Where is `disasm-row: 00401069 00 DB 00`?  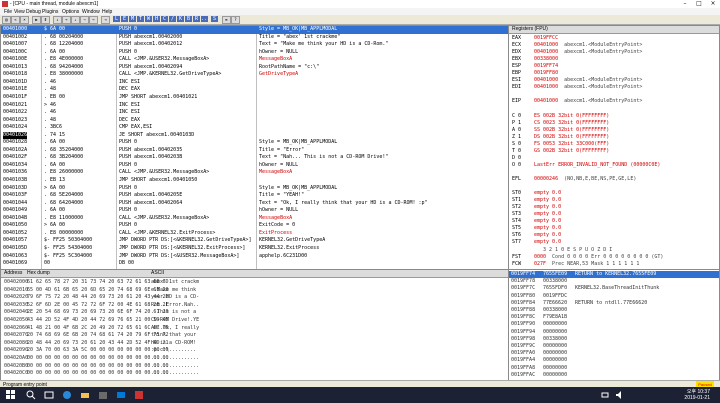 disasm-row: 00401069 00 DB 00 is located at coordinates (254, 264).